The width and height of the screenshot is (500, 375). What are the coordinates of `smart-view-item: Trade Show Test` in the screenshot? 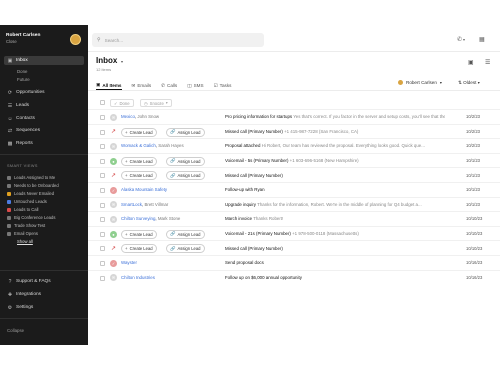 It's located at (26, 225).